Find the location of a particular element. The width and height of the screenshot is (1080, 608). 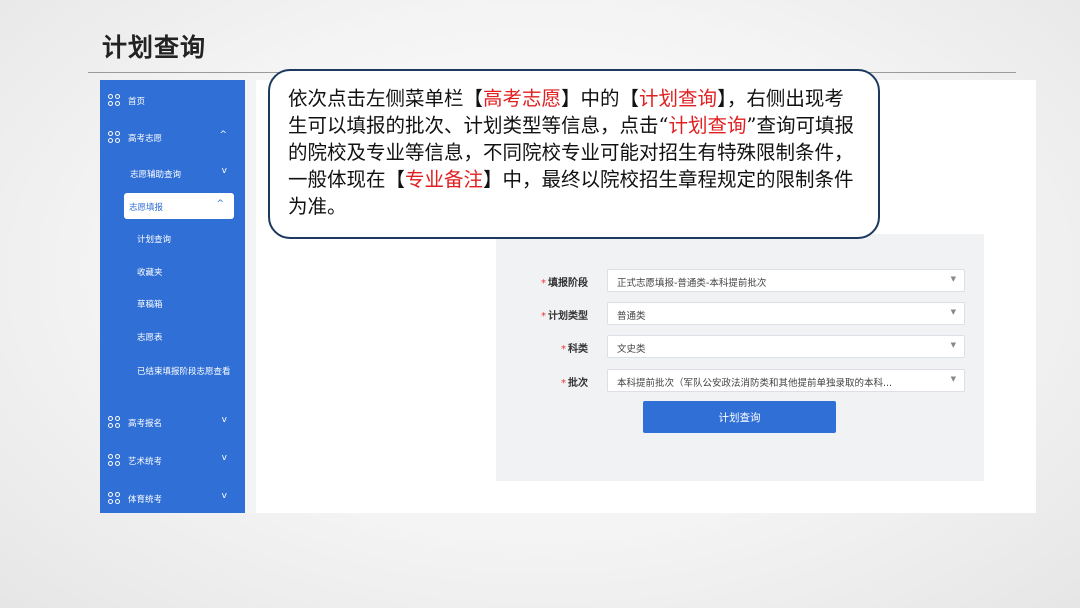

sidebar-item-zhiyuan-biao: 志愿表 is located at coordinates (172, 336).